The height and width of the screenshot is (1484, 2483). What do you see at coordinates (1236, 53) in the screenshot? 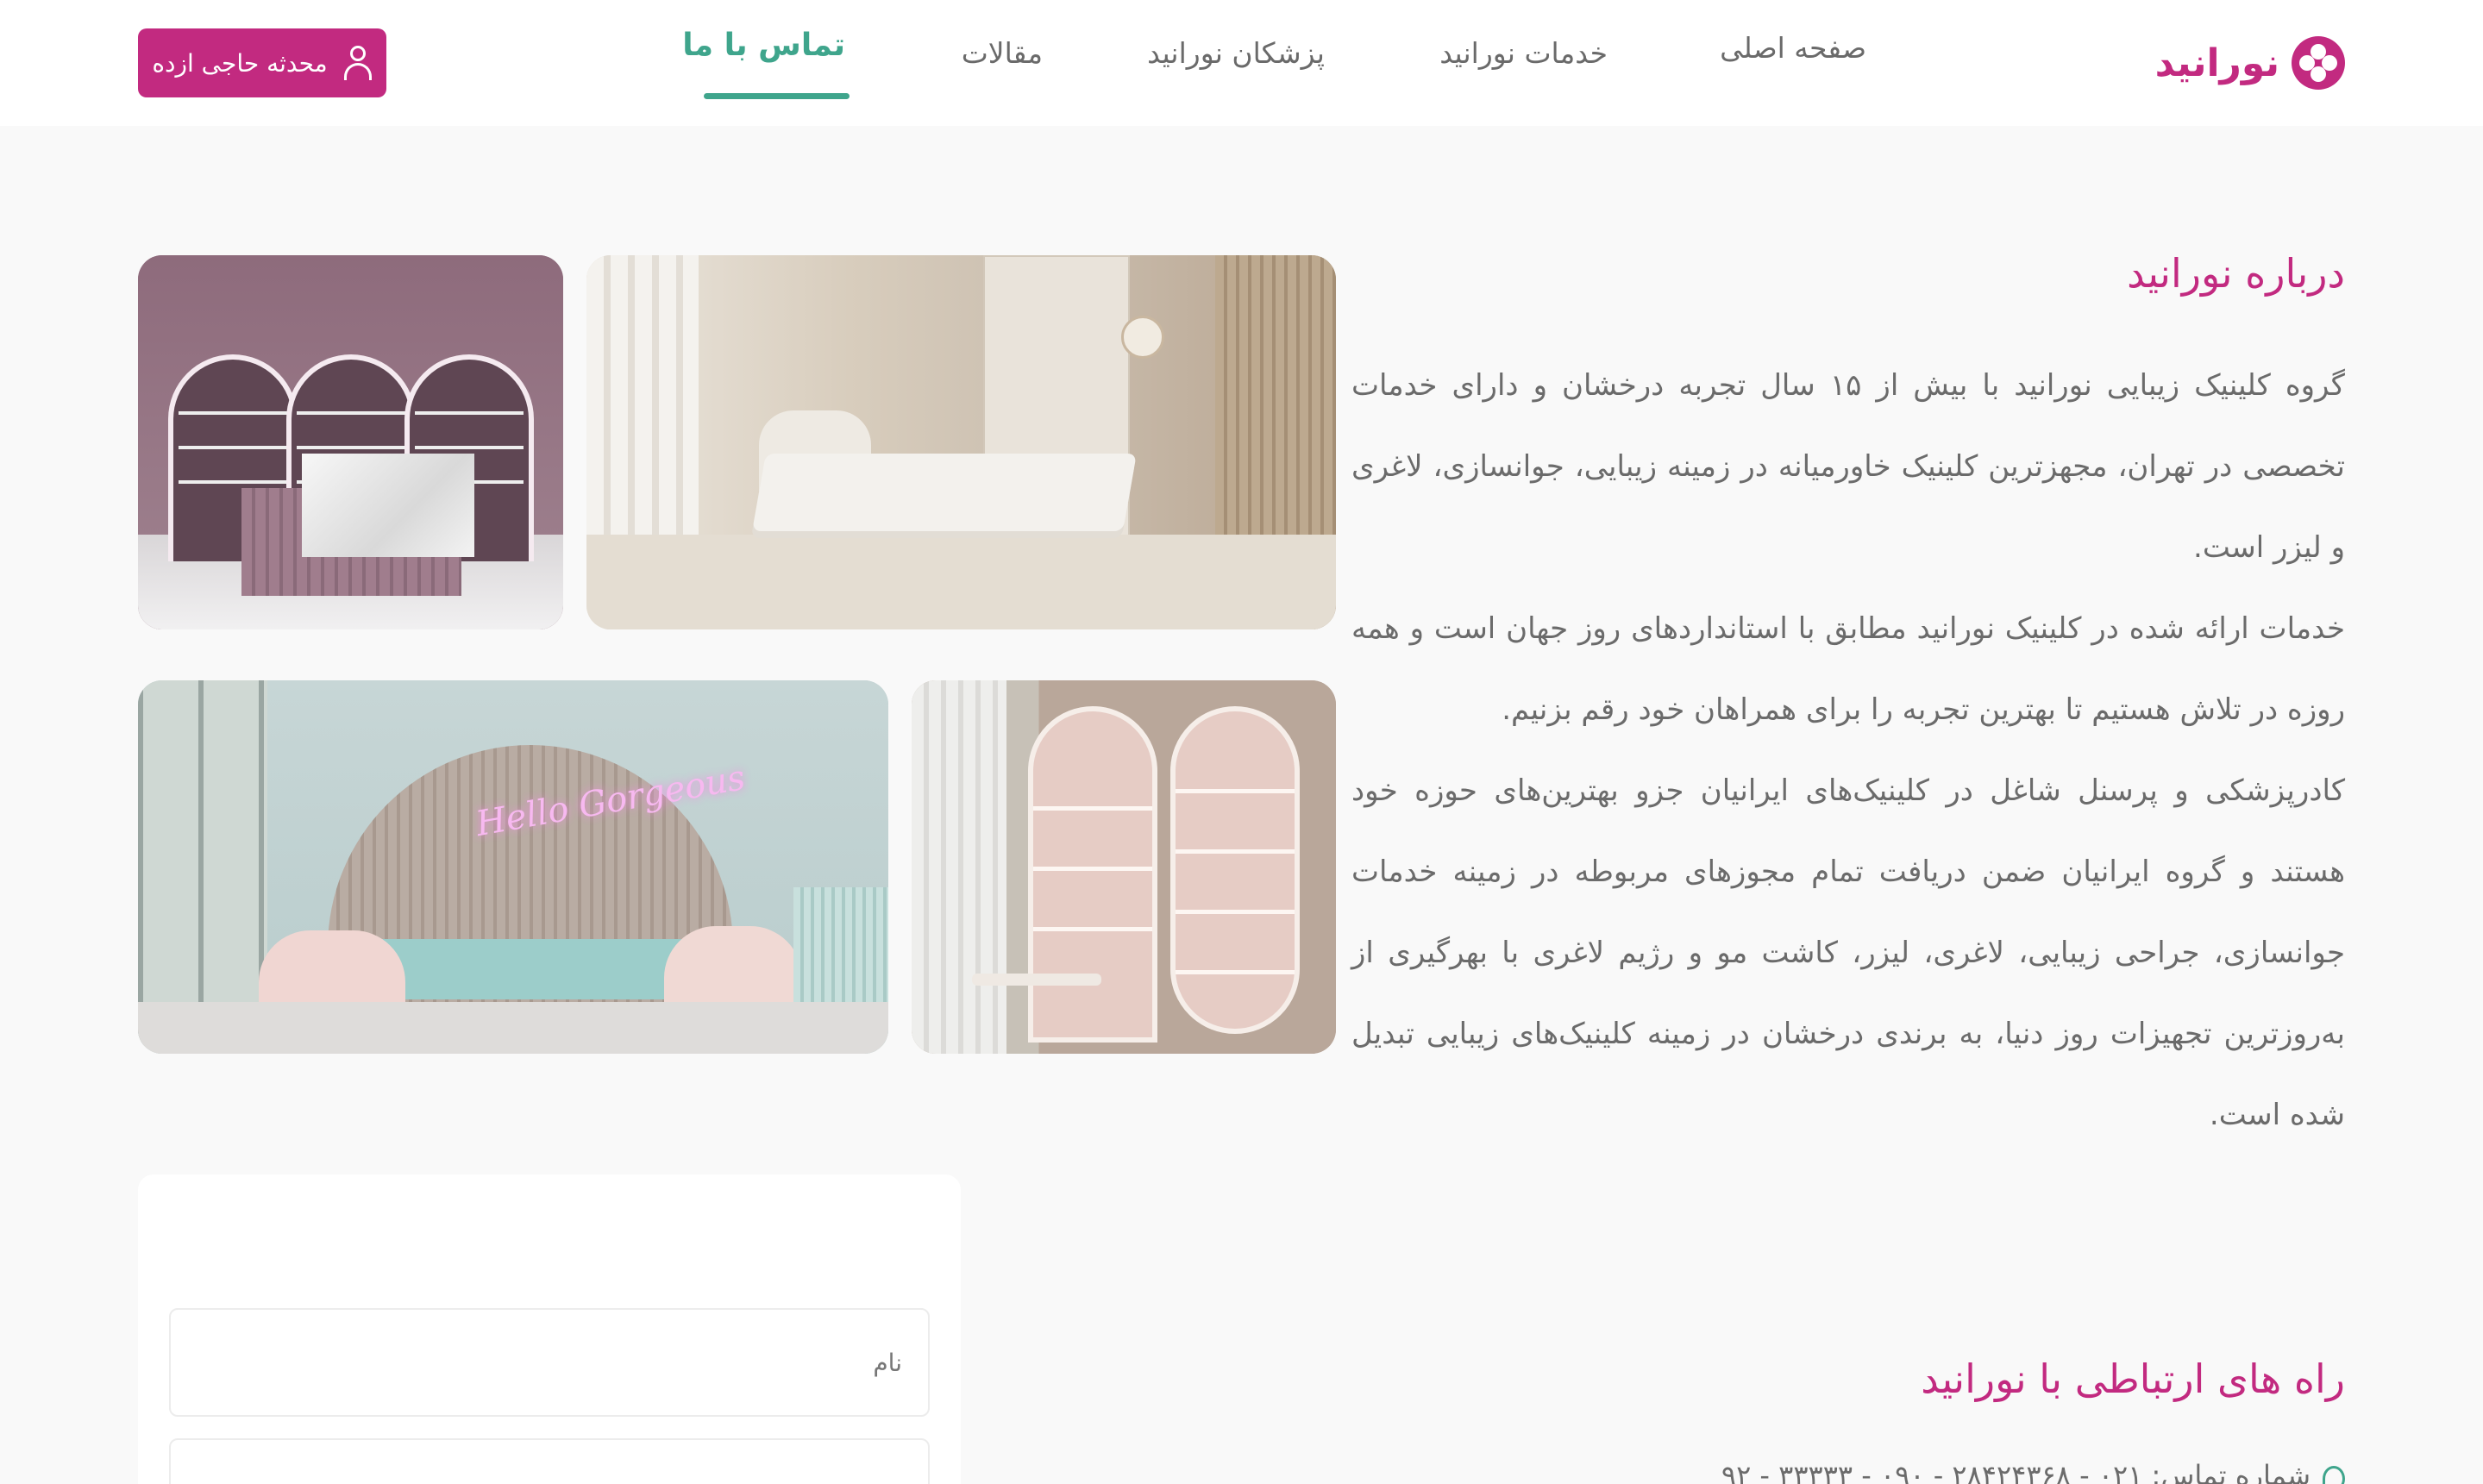
I see `nav-doctors: پزشکان نورانید` at bounding box center [1236, 53].